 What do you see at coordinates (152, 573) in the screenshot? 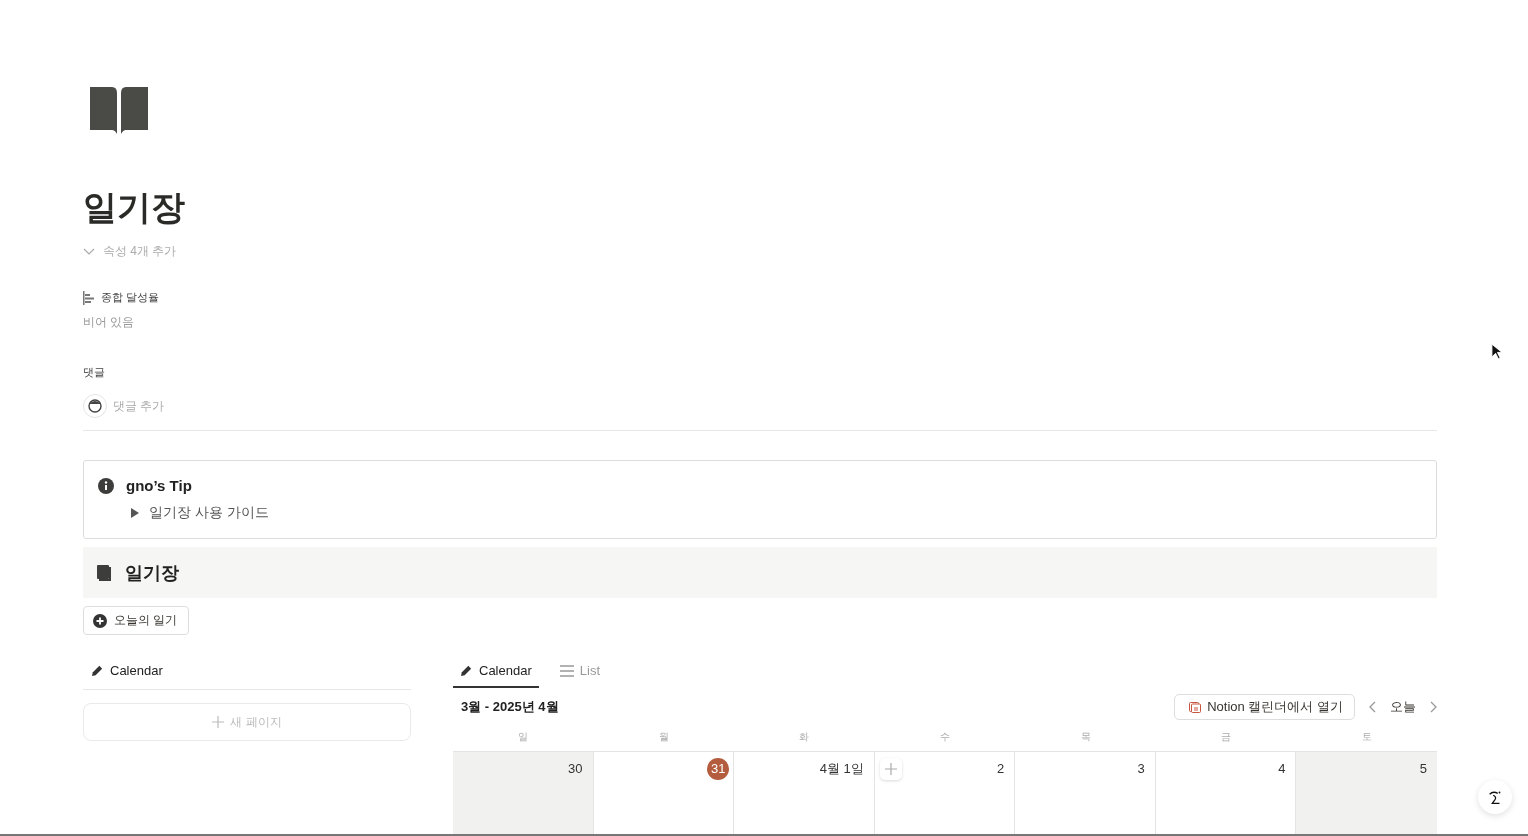
I see `section-title: 일기장` at bounding box center [152, 573].